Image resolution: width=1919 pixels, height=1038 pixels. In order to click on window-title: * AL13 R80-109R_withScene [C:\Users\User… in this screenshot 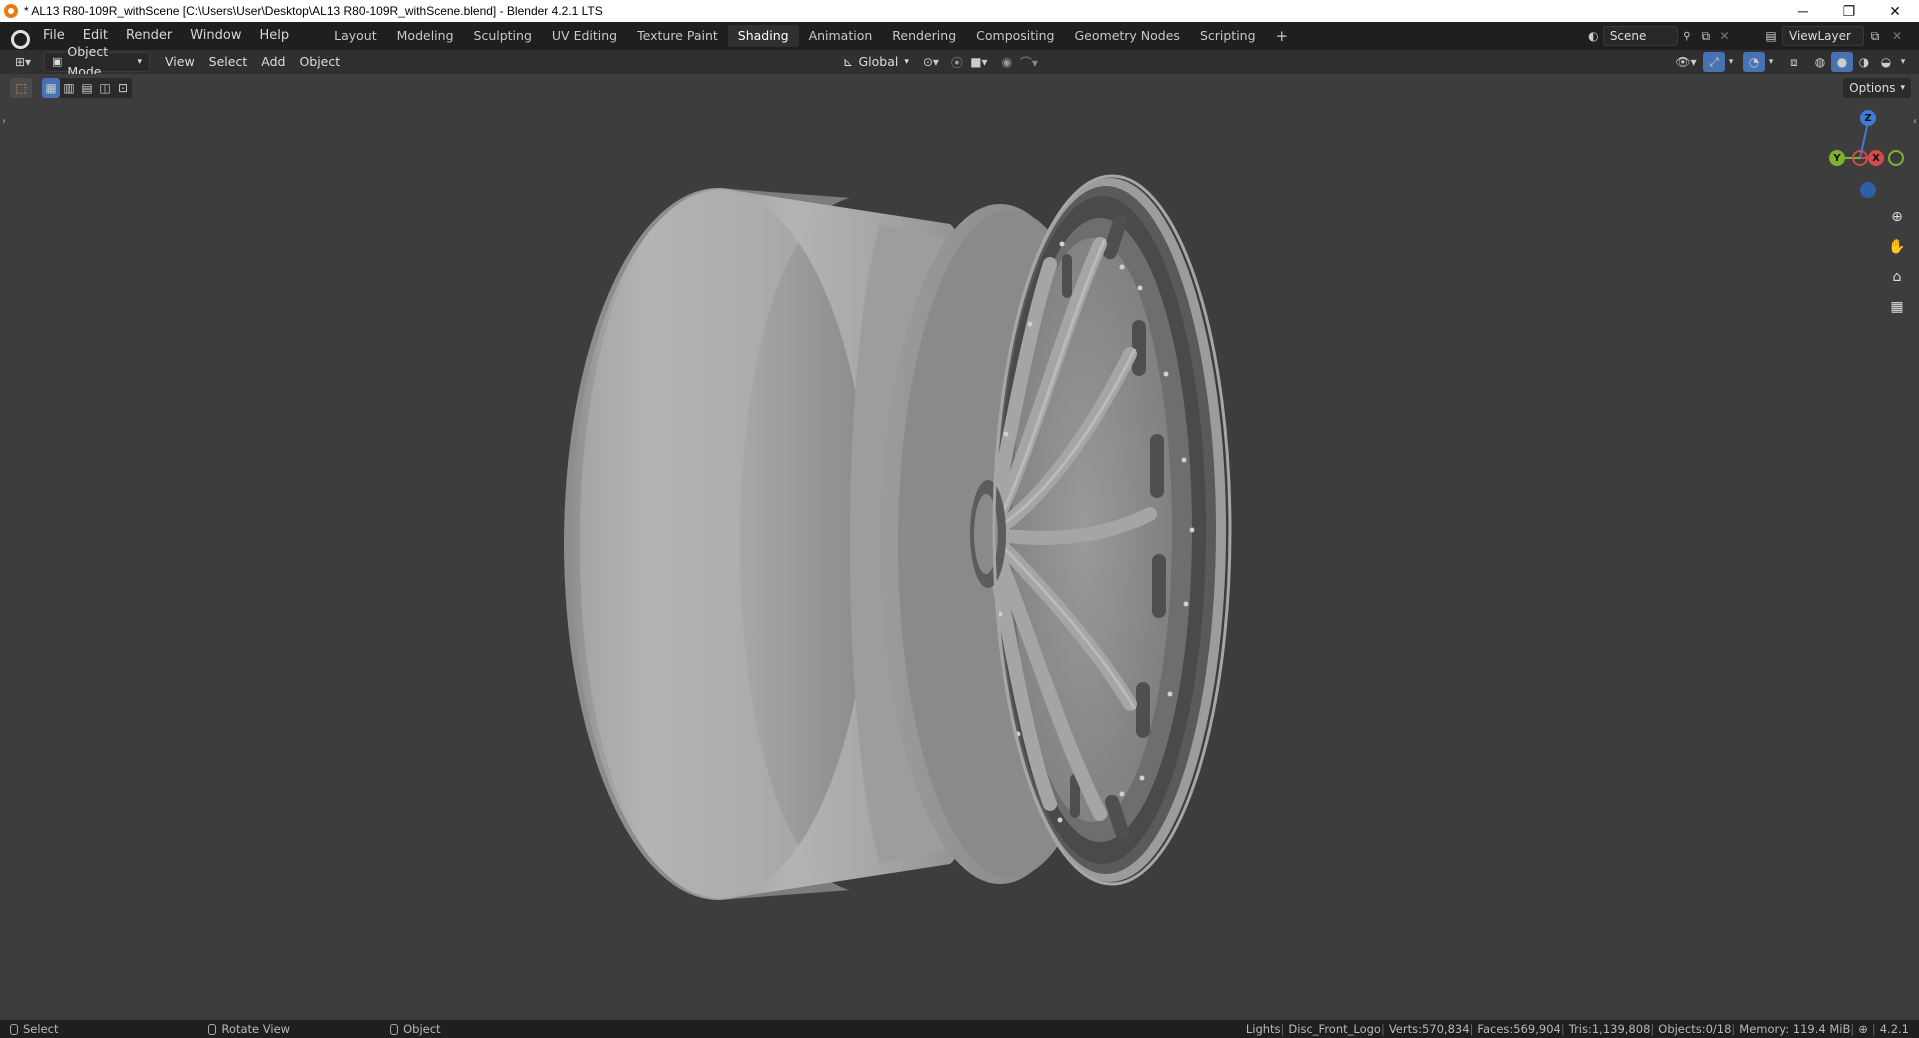, I will do `click(313, 11)`.